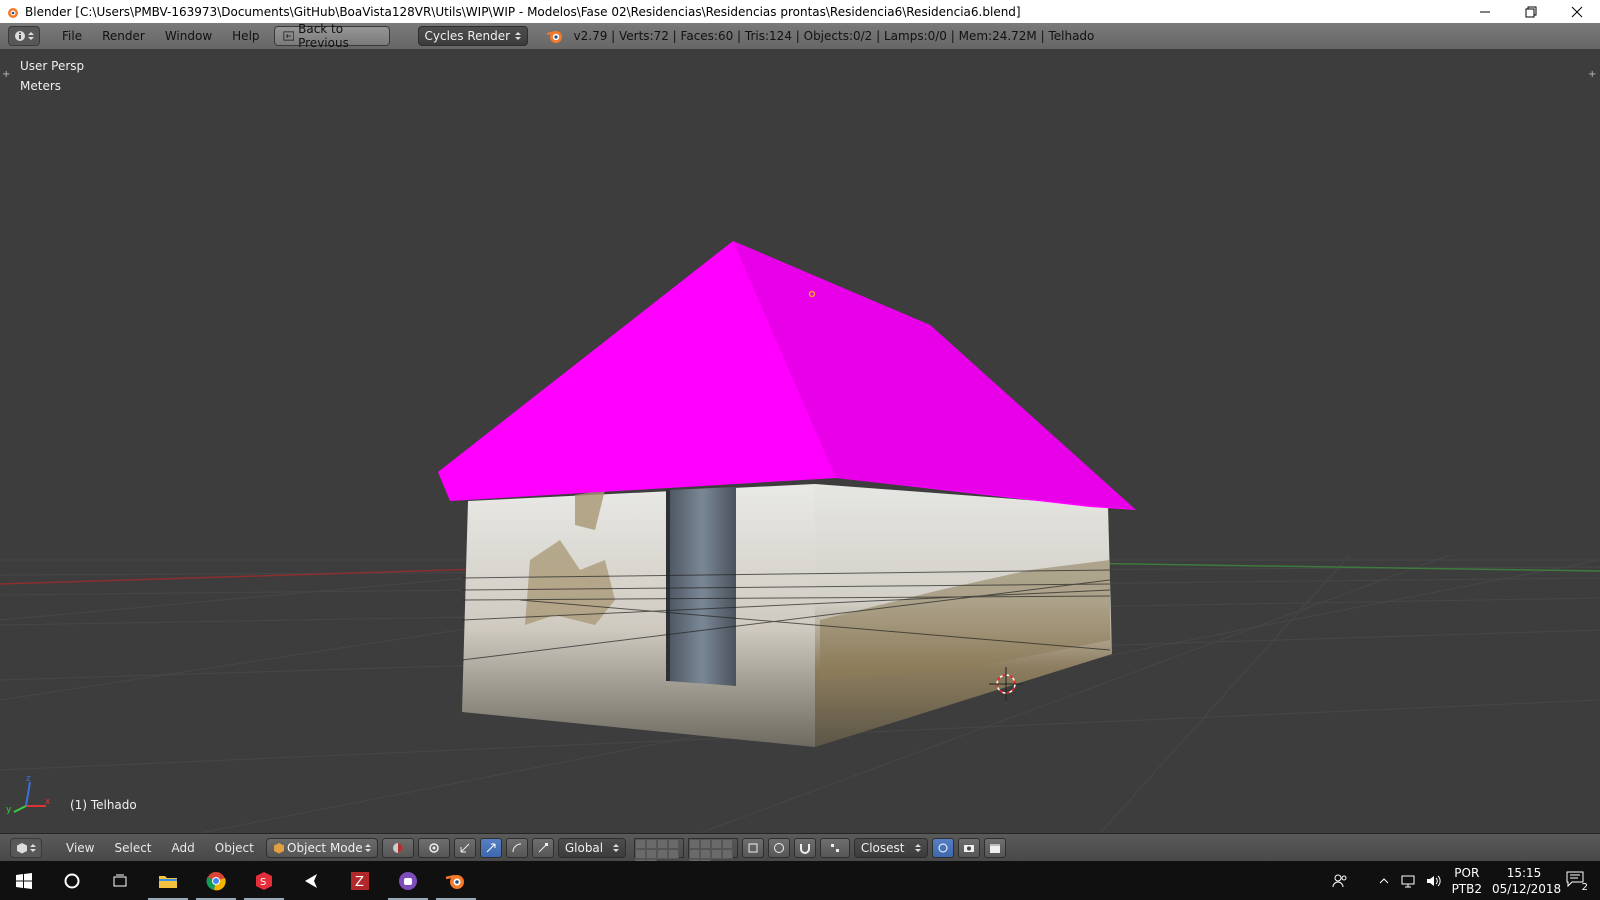 This screenshot has height=900, width=1600. Describe the element at coordinates (542, 848) in the screenshot. I see `scale-manipulator` at that location.